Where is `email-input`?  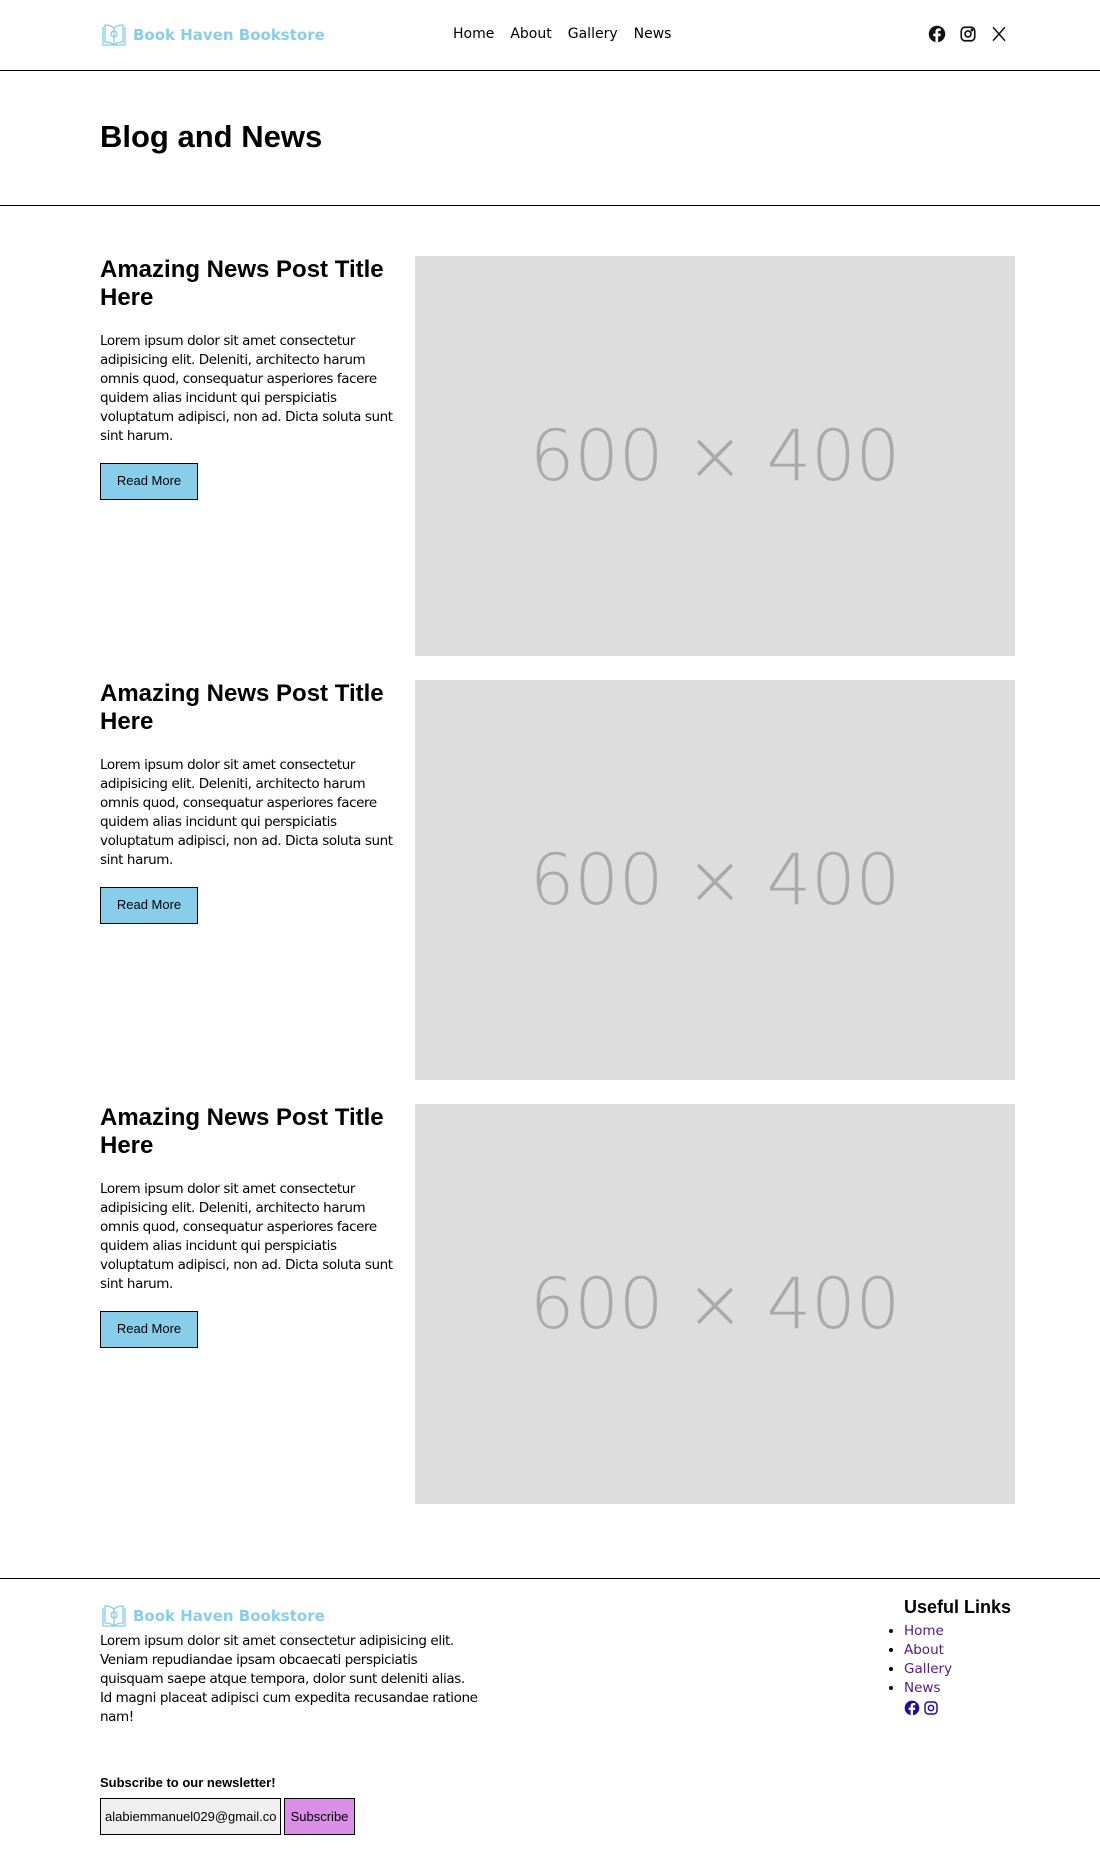 email-input is located at coordinates (190, 1816).